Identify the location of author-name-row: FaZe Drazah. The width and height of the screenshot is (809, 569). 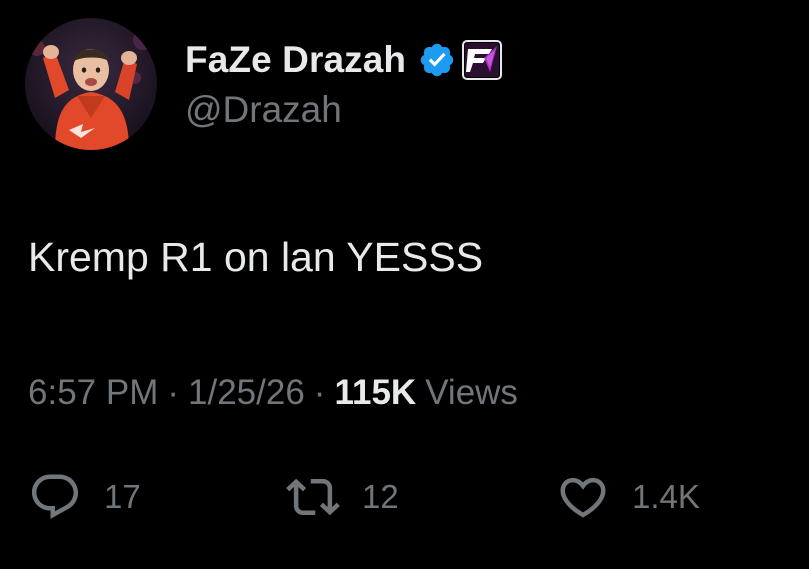
(344, 60).